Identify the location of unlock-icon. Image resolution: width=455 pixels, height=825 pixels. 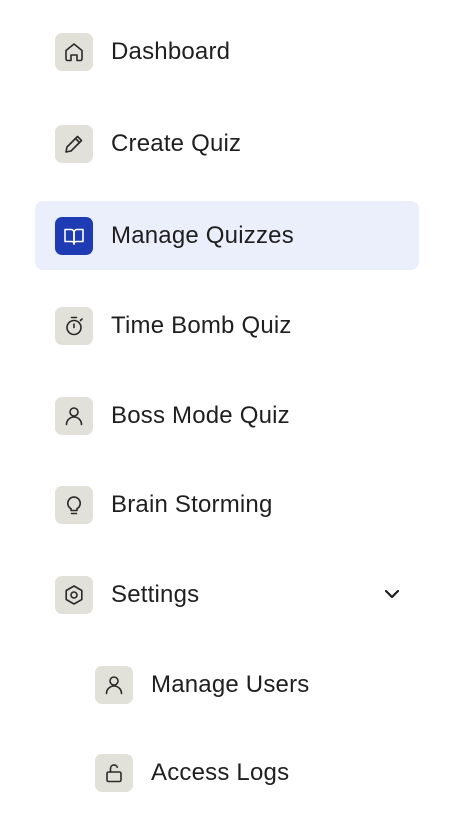
(114, 773).